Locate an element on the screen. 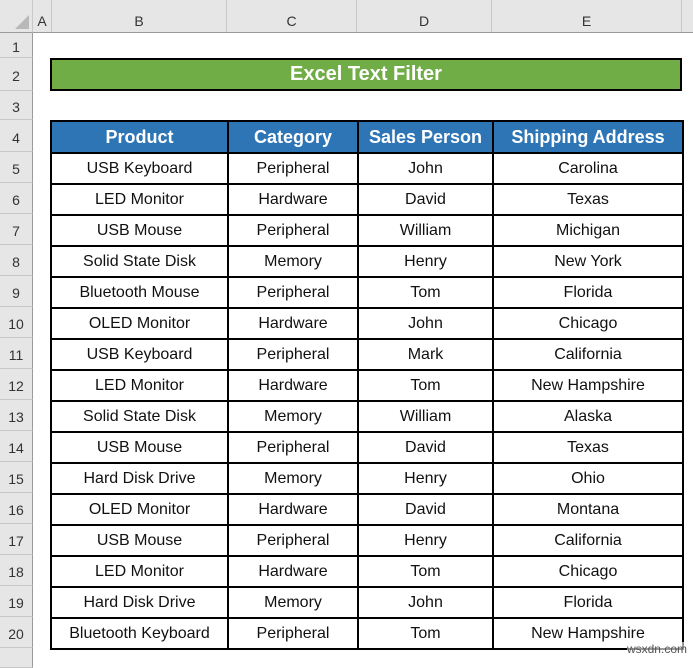 This screenshot has height=668, width=693. row-header-9: 9 is located at coordinates (16, 291).